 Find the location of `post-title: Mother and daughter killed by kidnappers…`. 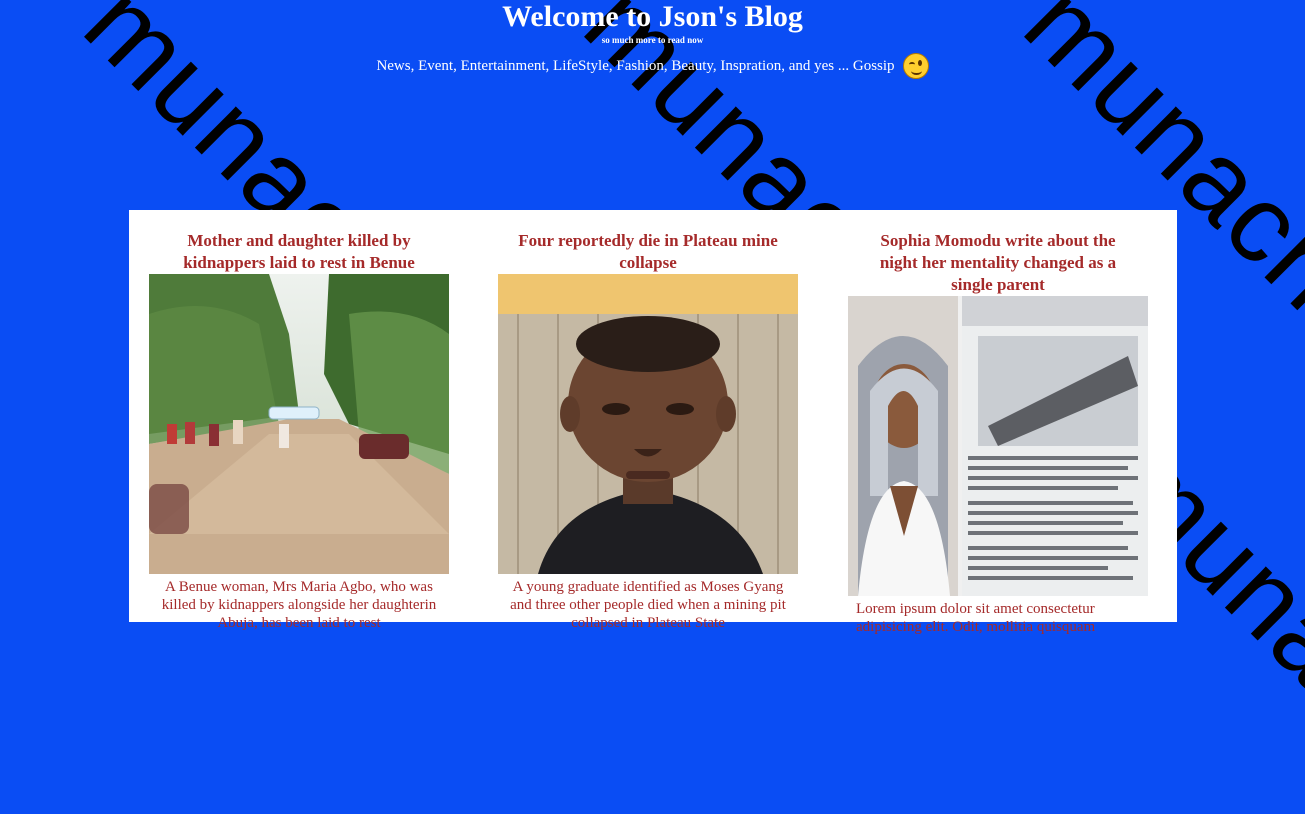

post-title: Mother and daughter killed by kidnappers… is located at coordinates (299, 252).